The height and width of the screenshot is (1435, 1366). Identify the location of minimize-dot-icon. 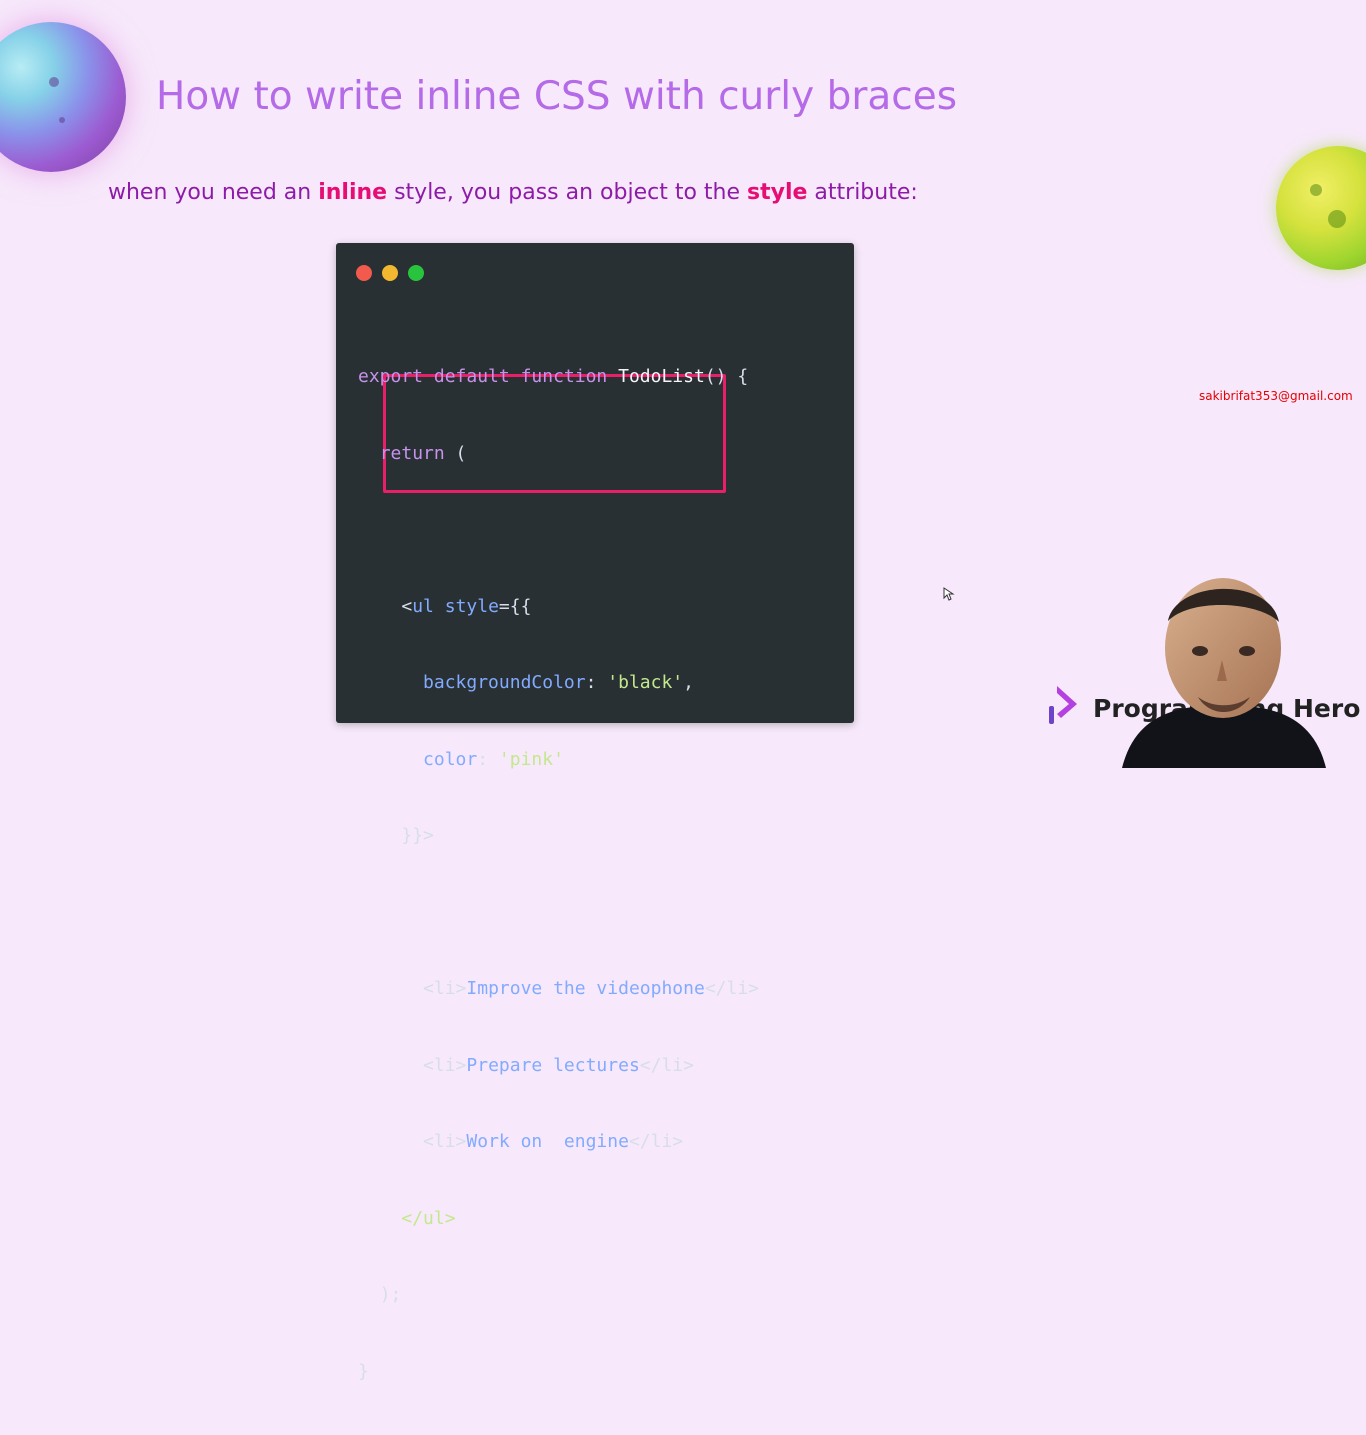
(390, 273).